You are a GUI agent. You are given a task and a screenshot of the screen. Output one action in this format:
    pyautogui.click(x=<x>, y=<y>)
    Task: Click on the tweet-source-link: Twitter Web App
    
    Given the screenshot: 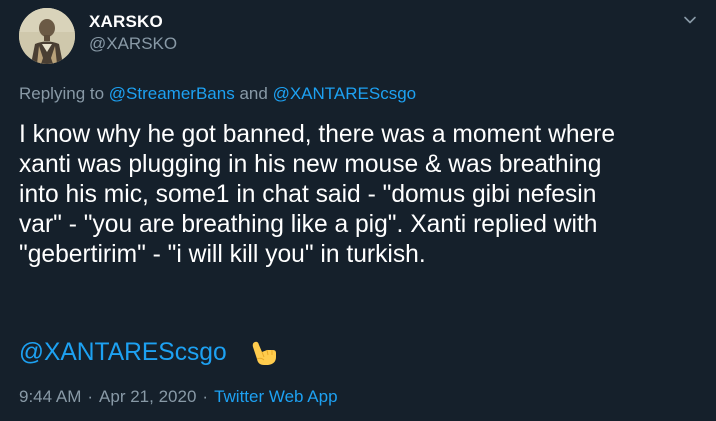 What is the action you would take?
    pyautogui.click(x=275, y=396)
    